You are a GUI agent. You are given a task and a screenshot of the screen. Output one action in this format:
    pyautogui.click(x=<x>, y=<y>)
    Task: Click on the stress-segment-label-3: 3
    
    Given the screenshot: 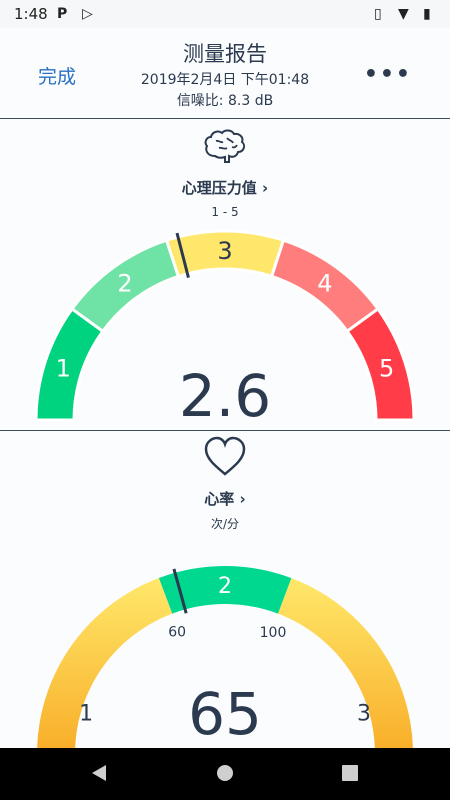 What is the action you would take?
    pyautogui.click(x=224, y=251)
    